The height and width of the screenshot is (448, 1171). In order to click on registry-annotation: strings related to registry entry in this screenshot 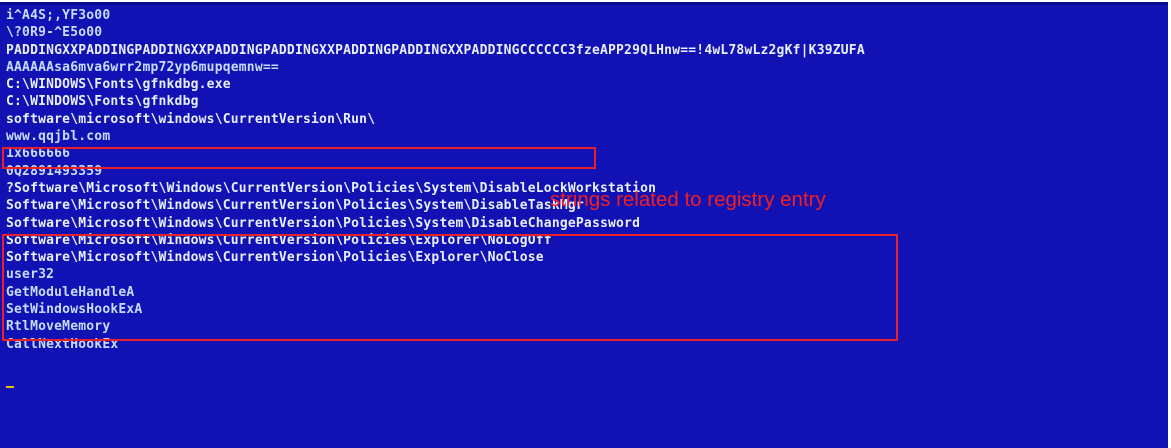, I will do `click(688, 199)`.